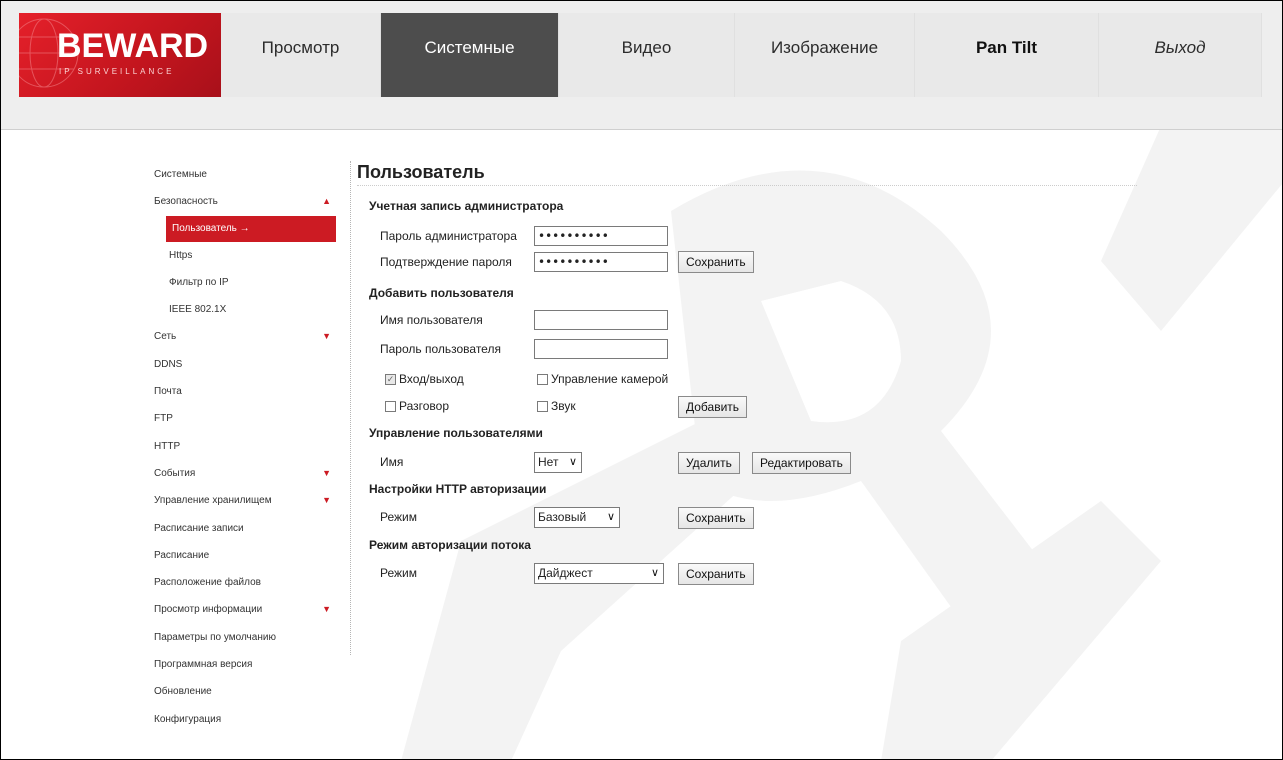 The height and width of the screenshot is (760, 1283). I want to click on http-mode-value: Базовый, so click(562, 517).